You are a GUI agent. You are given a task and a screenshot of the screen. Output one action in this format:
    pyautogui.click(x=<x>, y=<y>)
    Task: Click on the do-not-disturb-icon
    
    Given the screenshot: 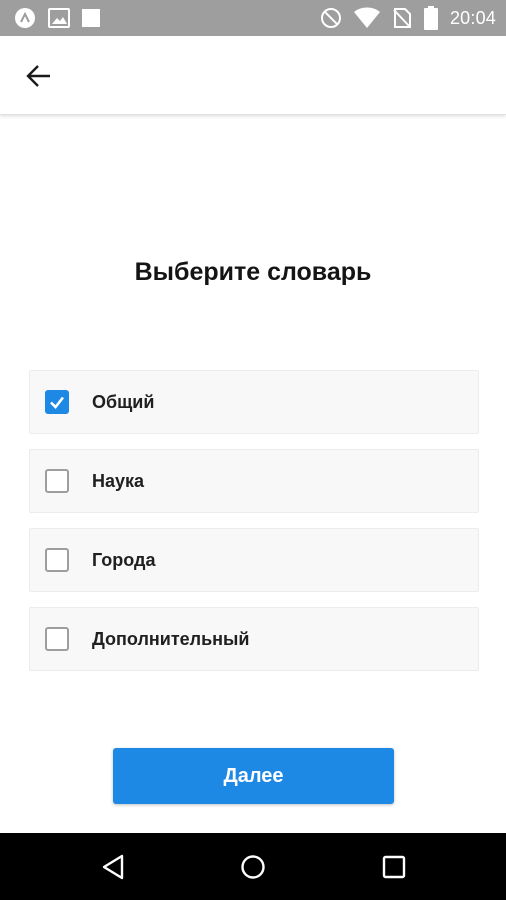 What is the action you would take?
    pyautogui.click(x=330, y=18)
    